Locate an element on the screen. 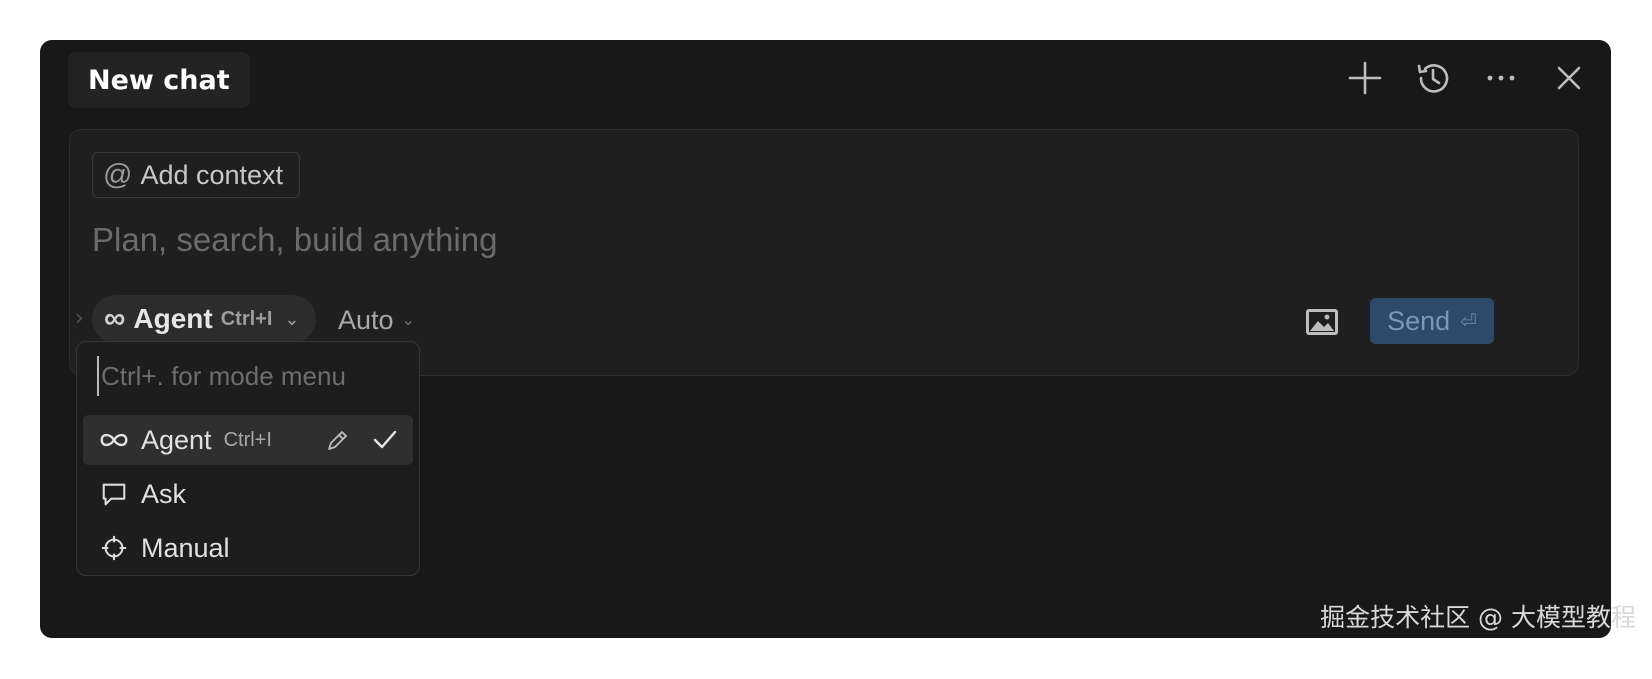 This screenshot has width=1652, height=679. crosshair-icon is located at coordinates (114, 548).